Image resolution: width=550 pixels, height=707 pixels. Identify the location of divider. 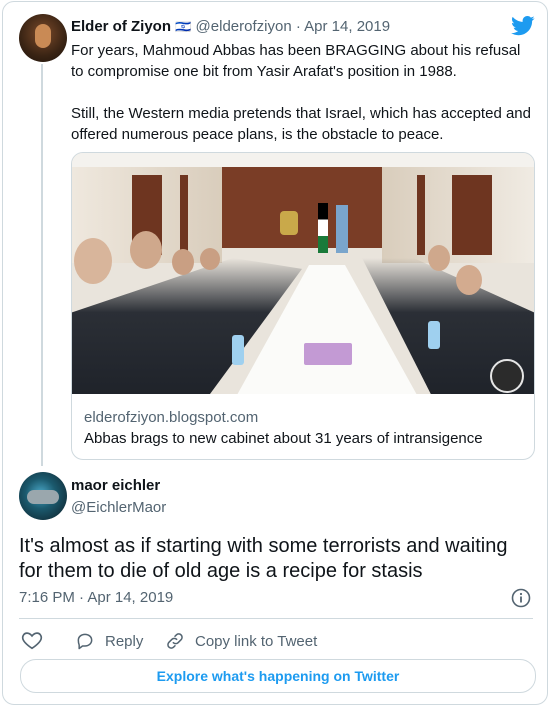
(276, 618).